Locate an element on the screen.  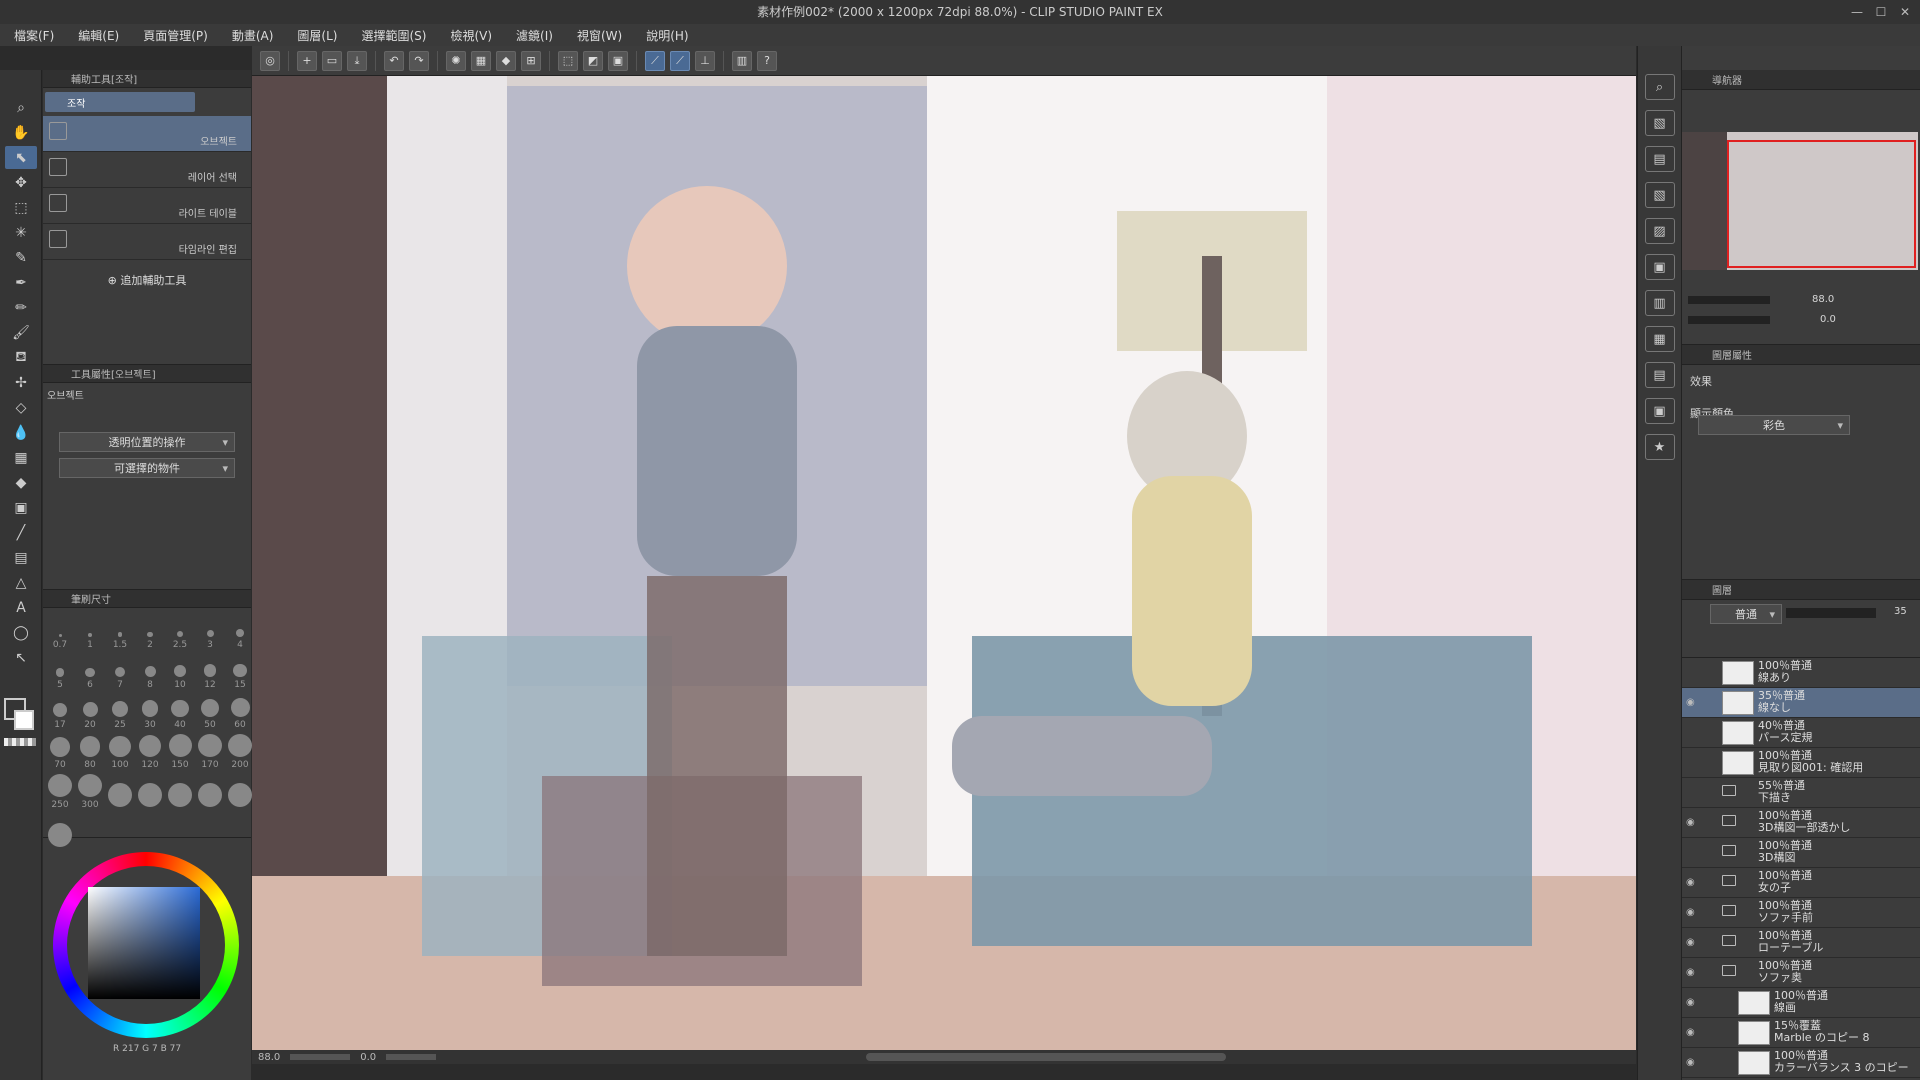
brush-size-cell: 8 is located at coordinates (150, 672).